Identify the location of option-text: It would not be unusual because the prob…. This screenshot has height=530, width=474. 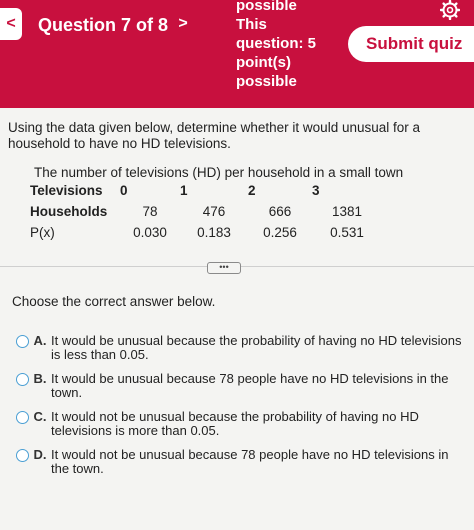
(235, 423).